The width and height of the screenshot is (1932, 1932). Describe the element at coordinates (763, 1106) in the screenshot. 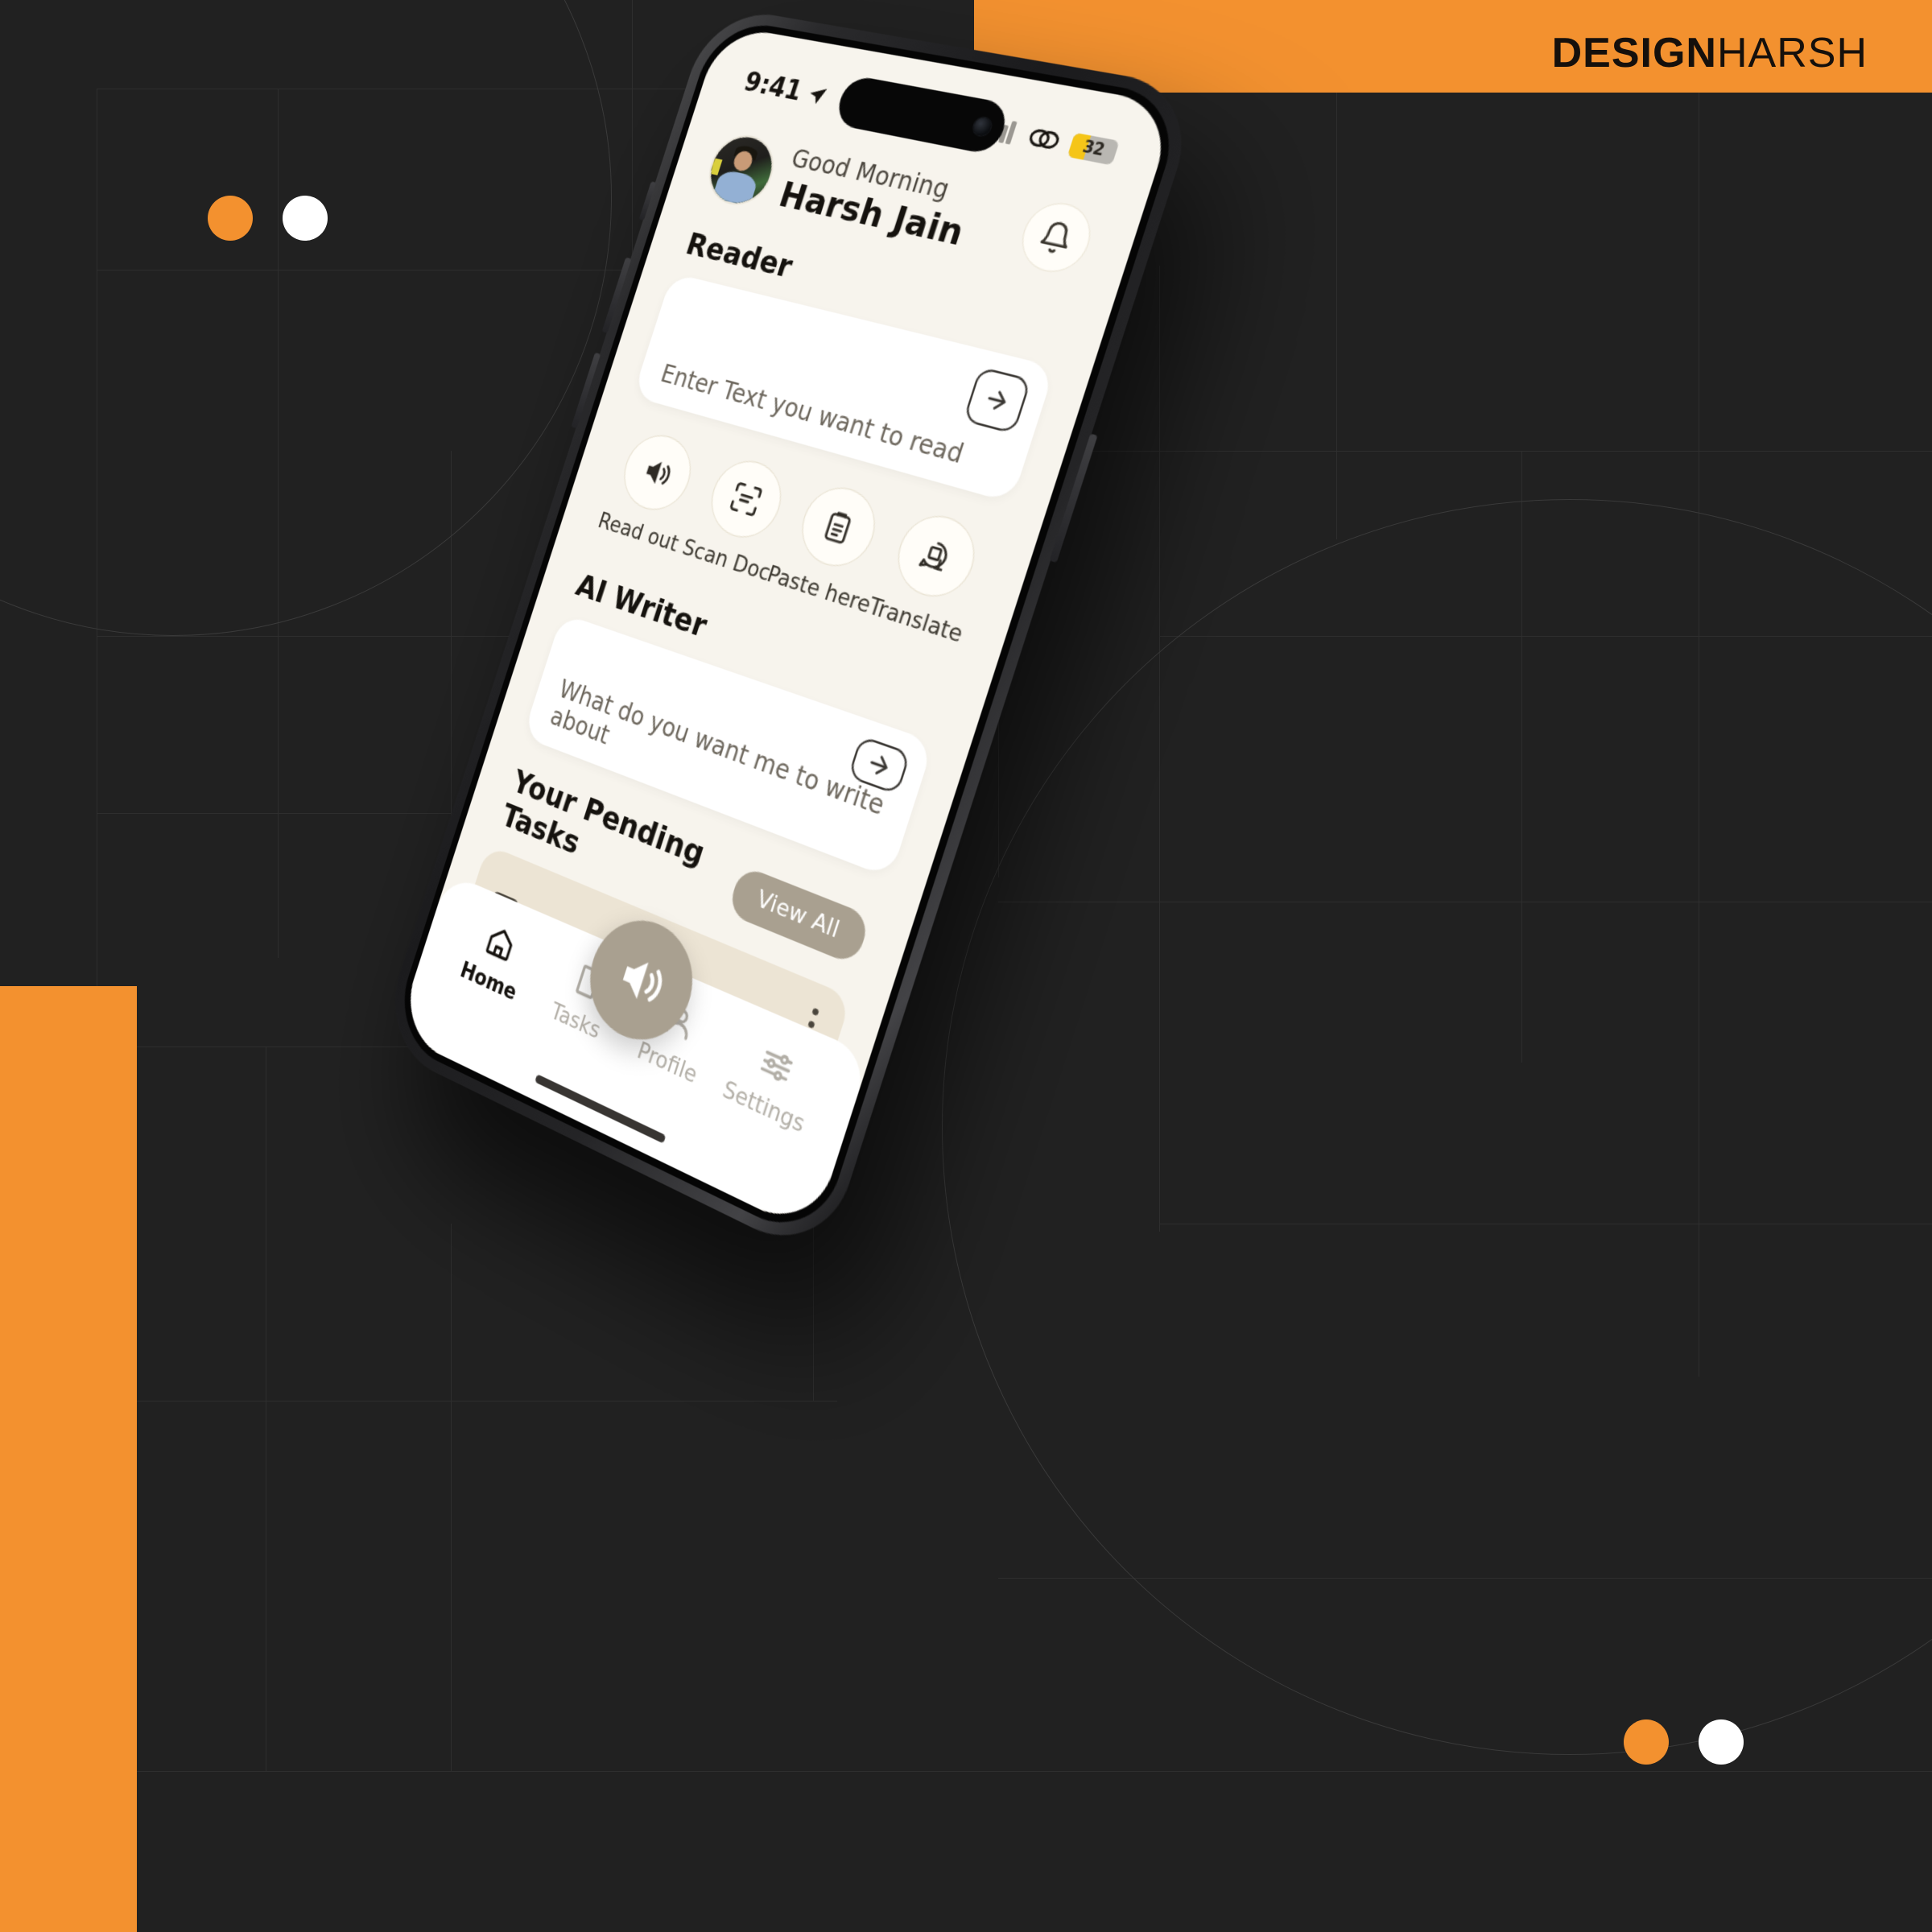

I see `nav-label: Settings` at that location.